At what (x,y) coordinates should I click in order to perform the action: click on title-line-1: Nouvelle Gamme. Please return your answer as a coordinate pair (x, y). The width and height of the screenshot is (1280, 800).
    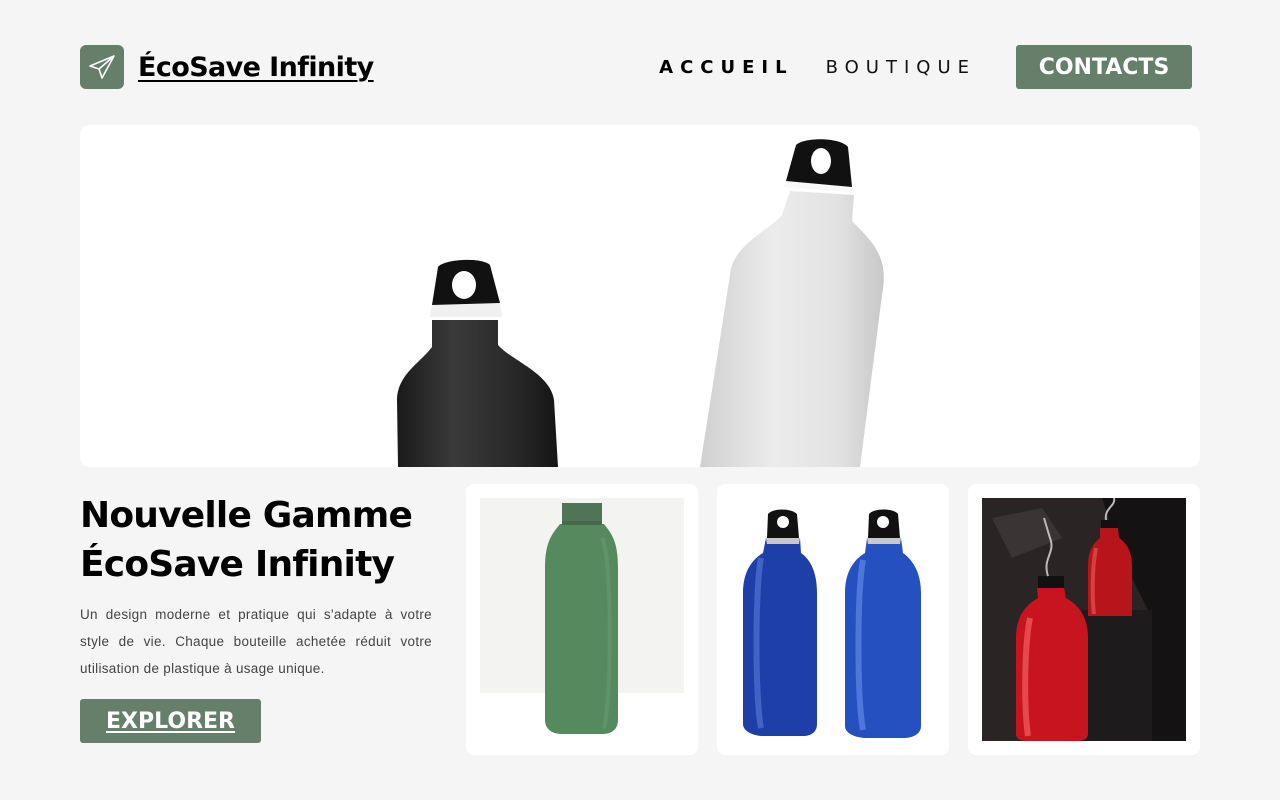
    Looking at the image, I should click on (246, 515).